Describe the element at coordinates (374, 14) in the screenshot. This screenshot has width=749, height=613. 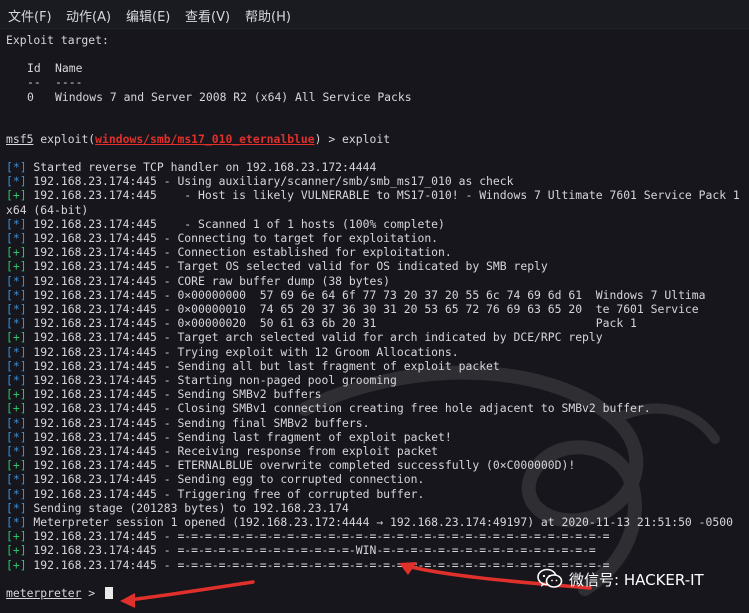
I see `menu-bar: 文件(F) 动作(A) 编辑(E) 查看(V) 帮助(H)` at that location.